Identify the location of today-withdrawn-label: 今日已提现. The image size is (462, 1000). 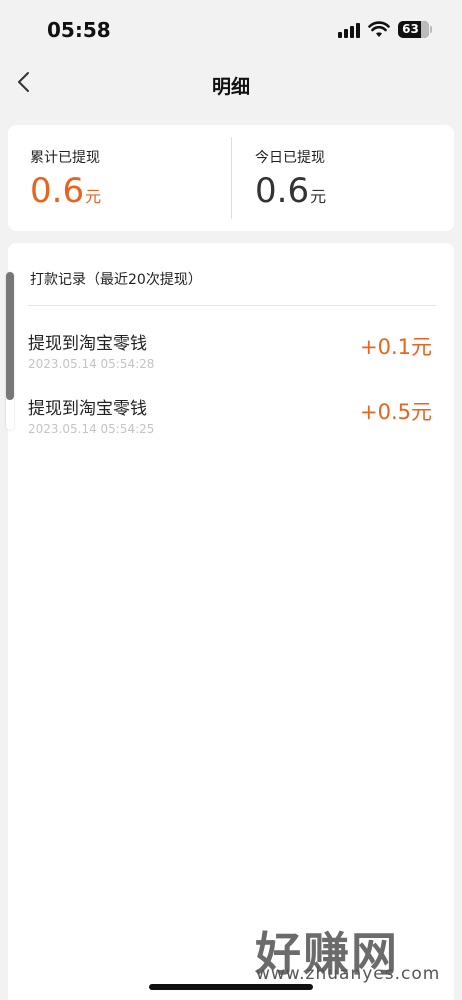
(290, 158).